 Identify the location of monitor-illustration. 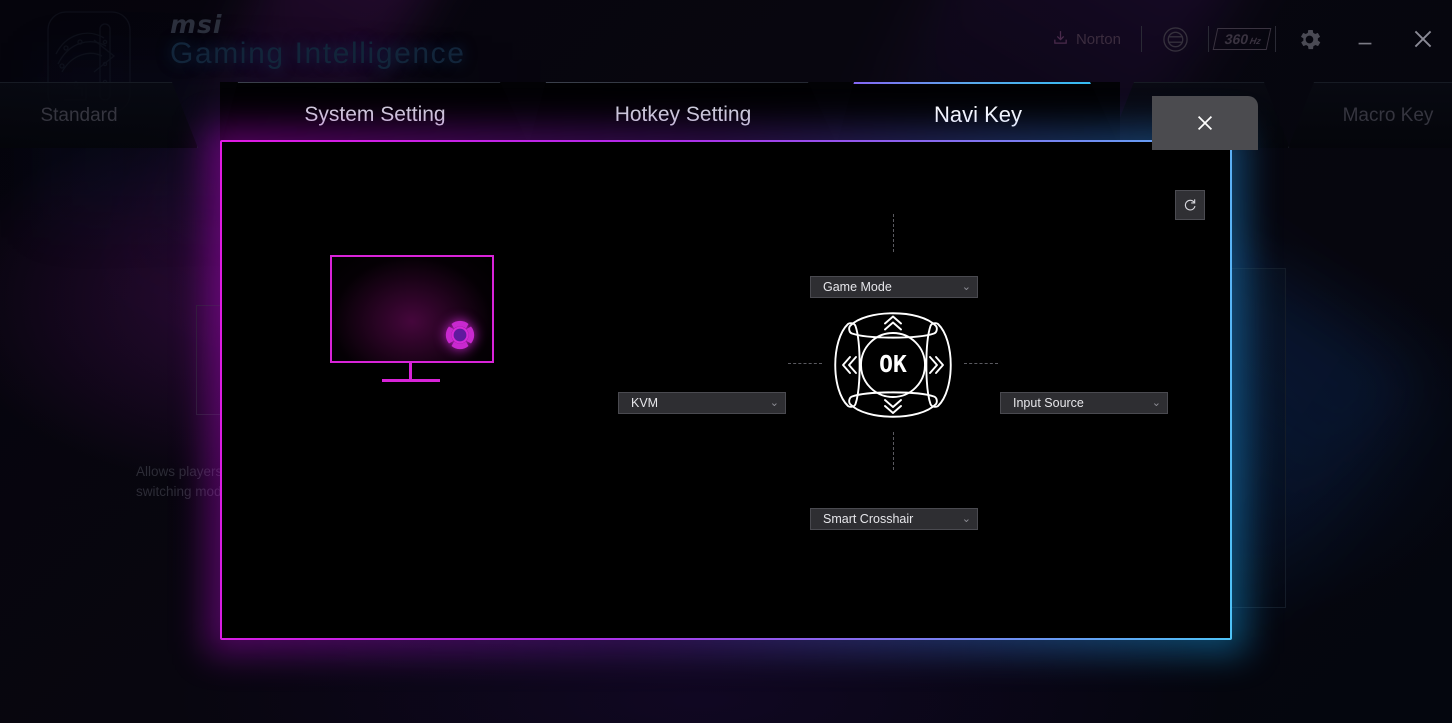
(415, 320).